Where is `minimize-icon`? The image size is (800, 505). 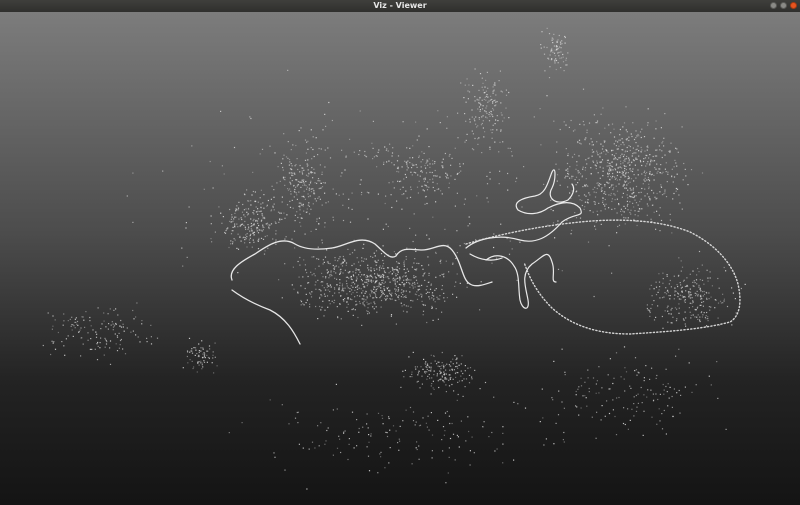 minimize-icon is located at coordinates (773, 5).